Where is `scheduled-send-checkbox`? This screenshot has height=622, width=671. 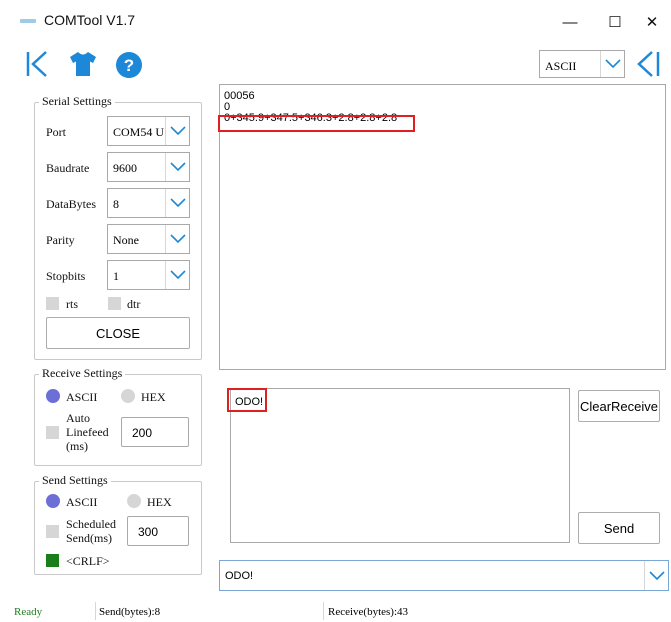 scheduled-send-checkbox is located at coordinates (52, 531).